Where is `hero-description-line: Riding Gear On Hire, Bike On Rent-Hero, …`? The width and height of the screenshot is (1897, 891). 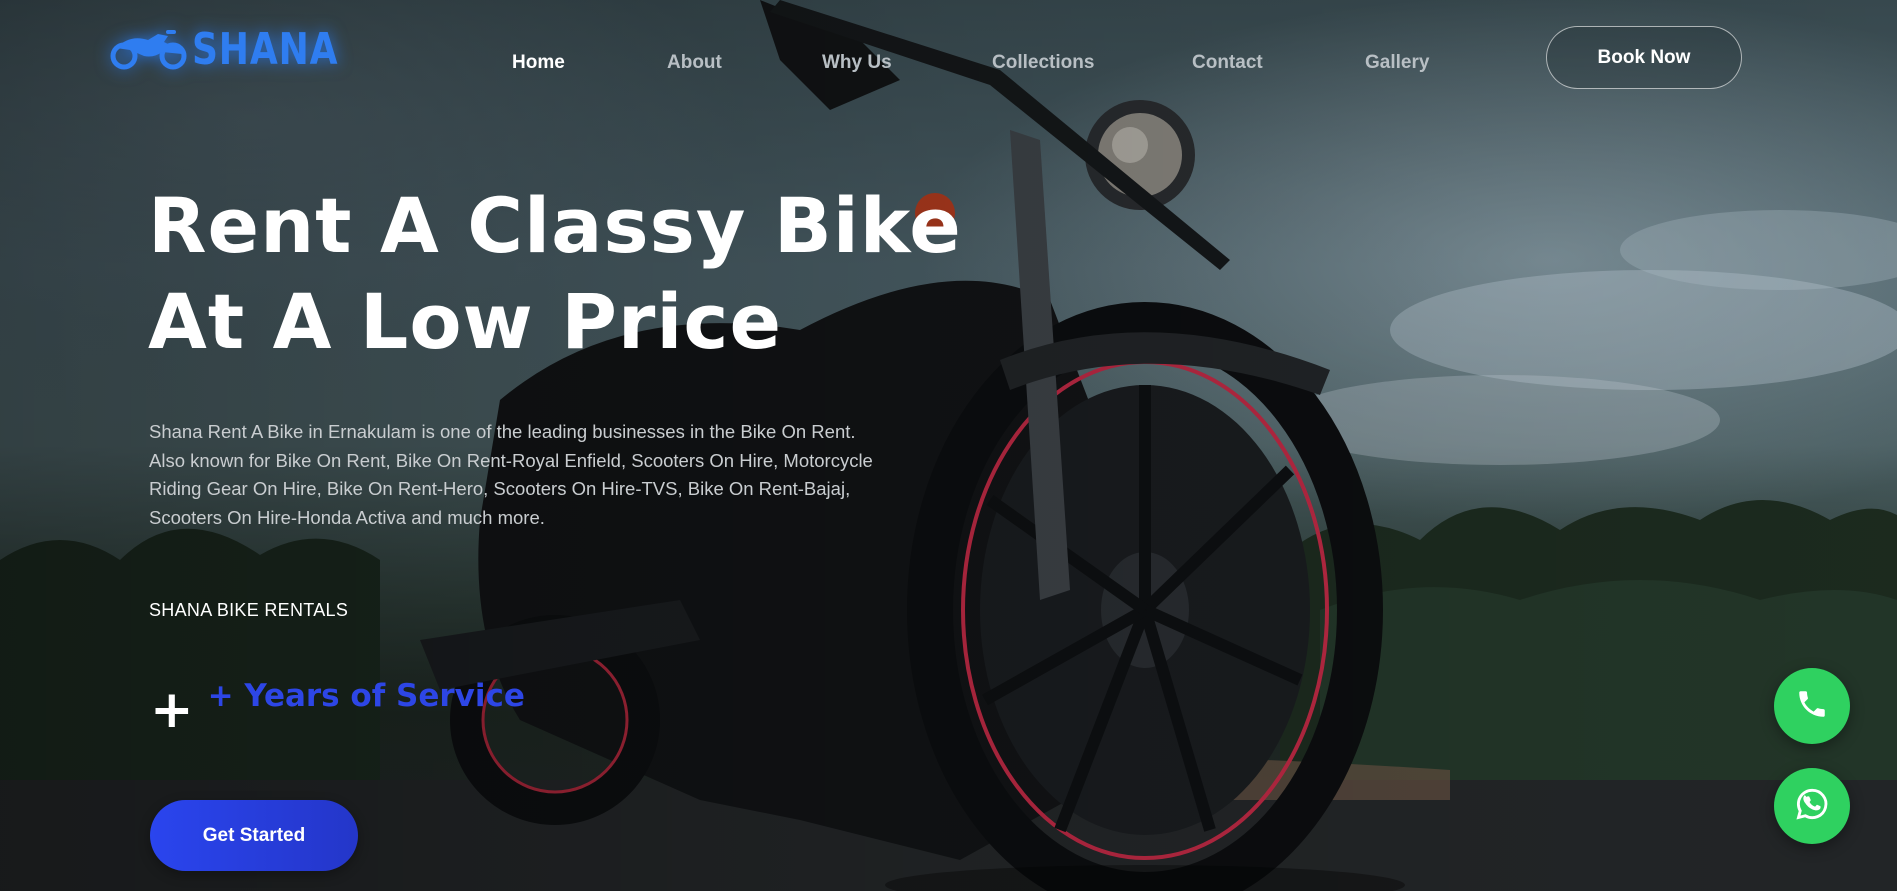 hero-description-line: Riding Gear On Hire, Bike On Rent-Hero, … is located at coordinates (500, 488).